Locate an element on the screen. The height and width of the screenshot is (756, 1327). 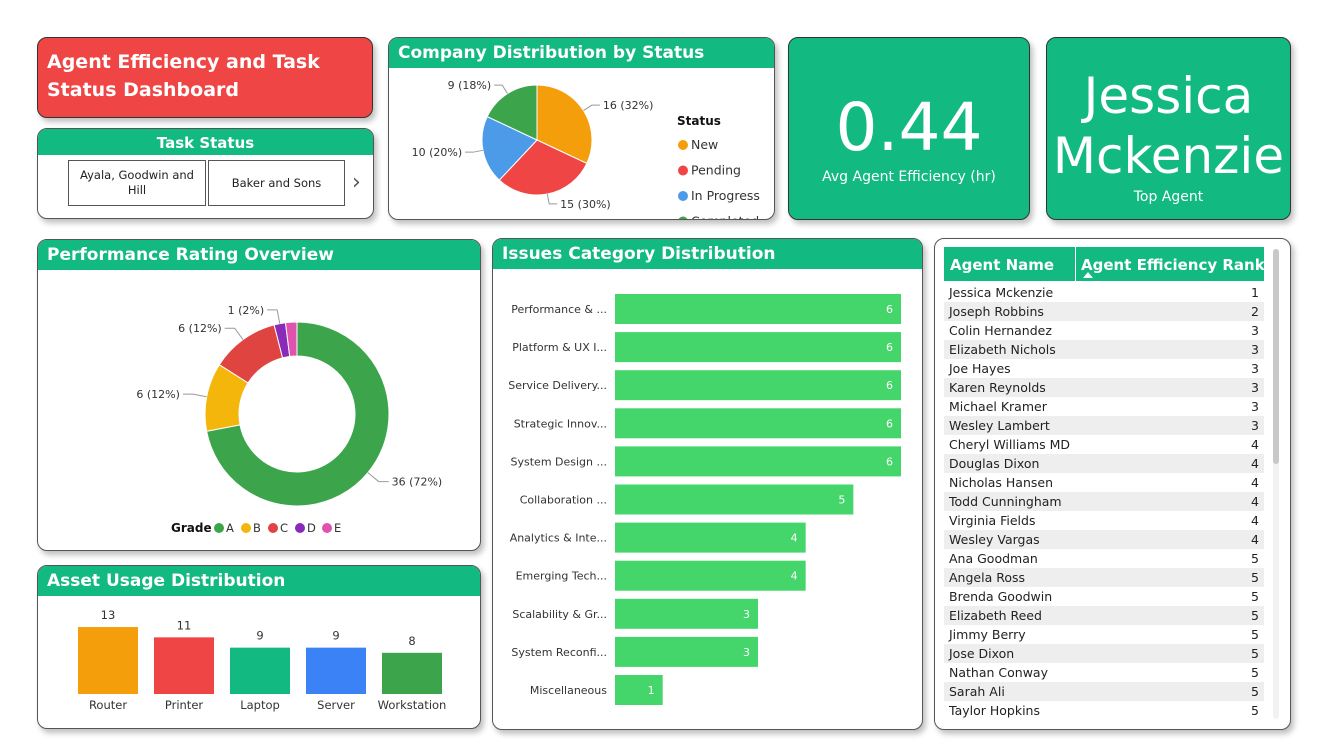
table-row: Karen Reynolds 3 is located at coordinates (1104, 387).